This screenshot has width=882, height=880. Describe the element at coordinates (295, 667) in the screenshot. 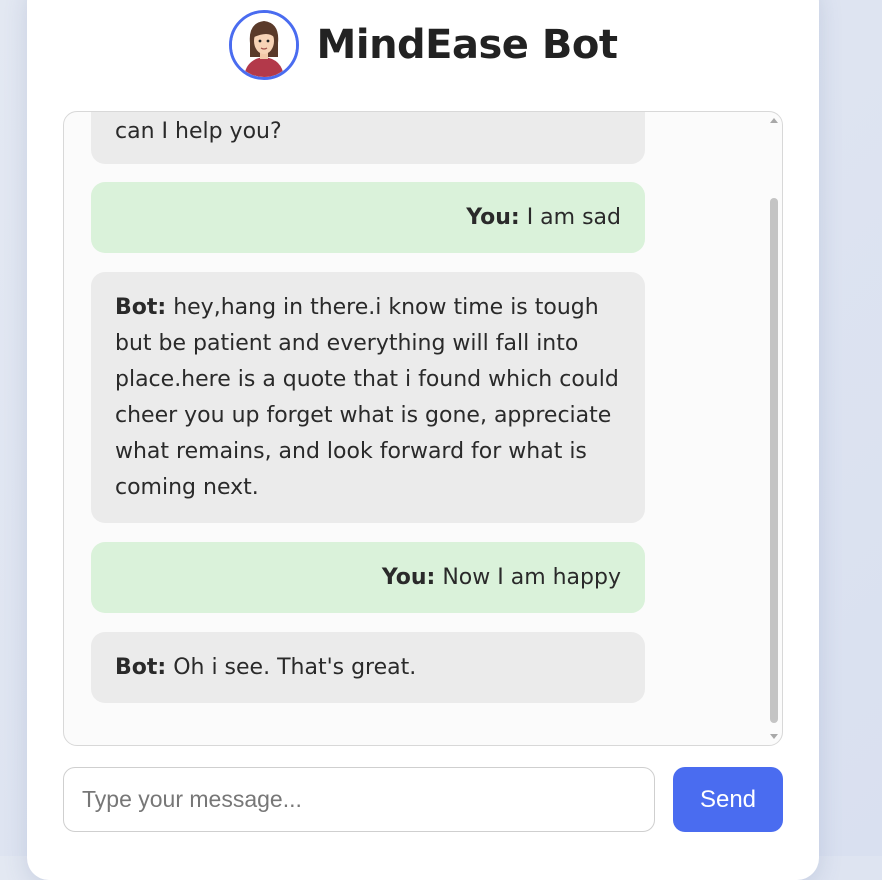

I see `message-text: Oh i see. That's great.` at that location.